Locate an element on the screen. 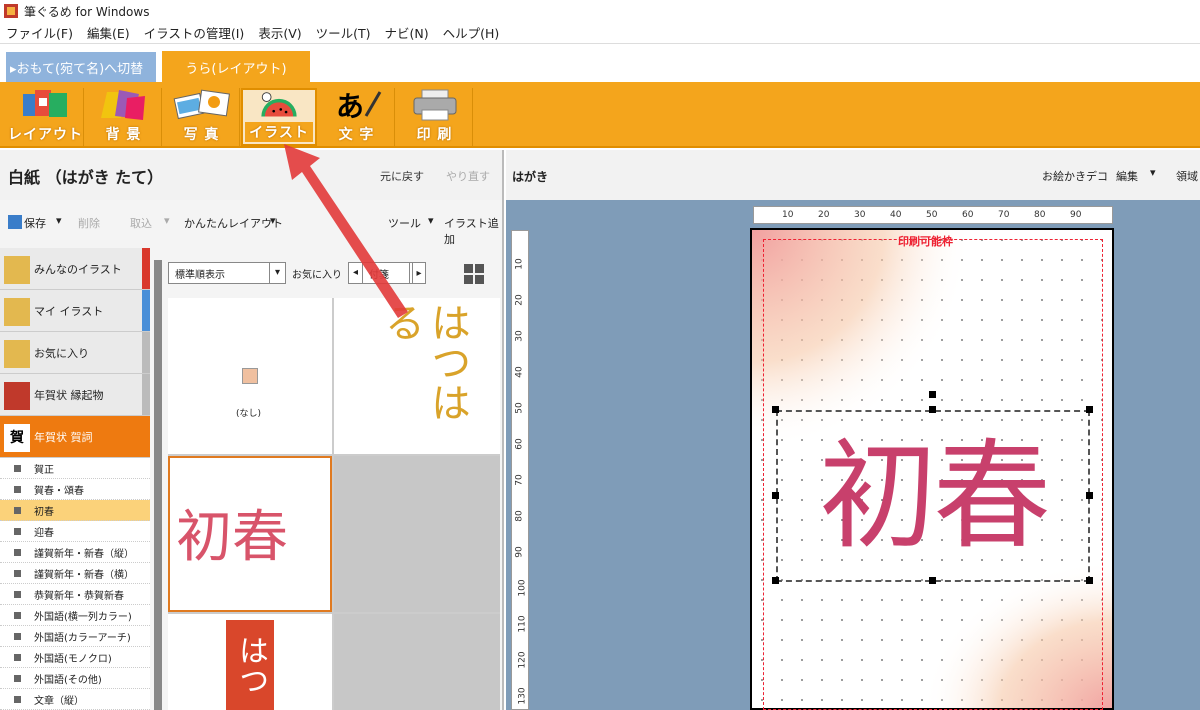 The image size is (1200, 710). menu-view: 表示(V) is located at coordinates (279, 32).